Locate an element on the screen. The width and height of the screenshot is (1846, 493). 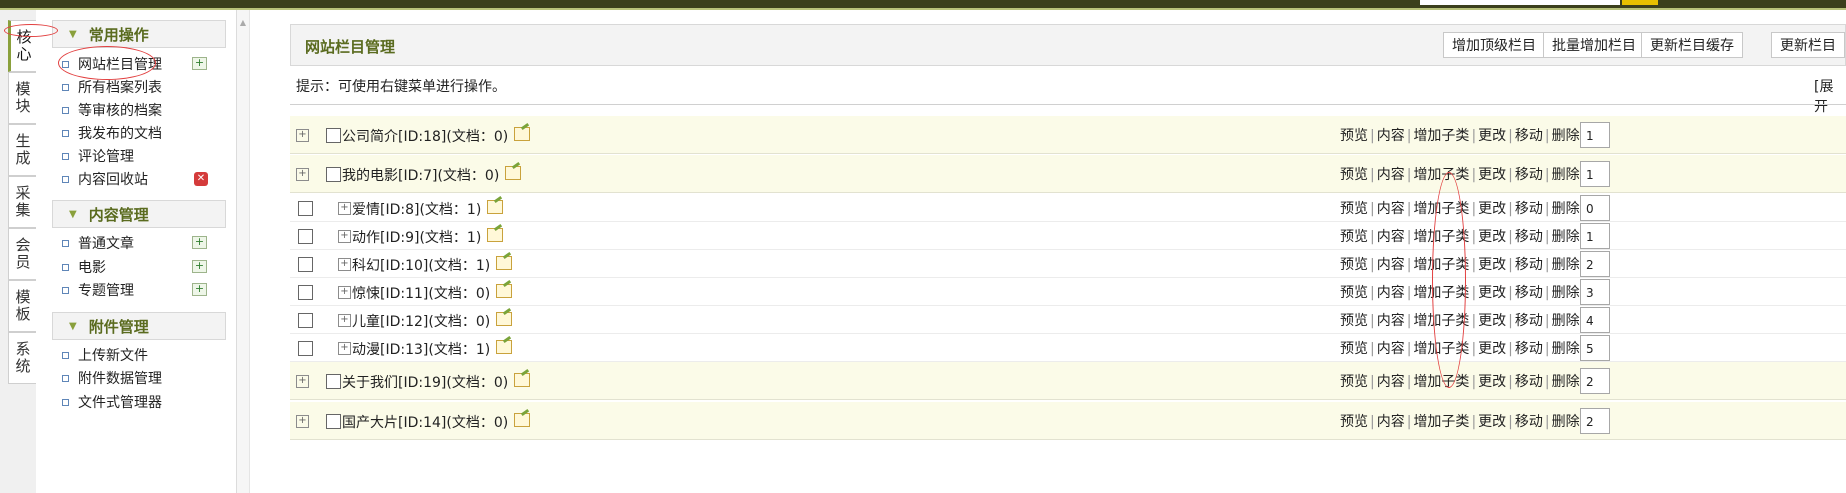
scroll-up-icon: ▲ is located at coordinates (243, 23).